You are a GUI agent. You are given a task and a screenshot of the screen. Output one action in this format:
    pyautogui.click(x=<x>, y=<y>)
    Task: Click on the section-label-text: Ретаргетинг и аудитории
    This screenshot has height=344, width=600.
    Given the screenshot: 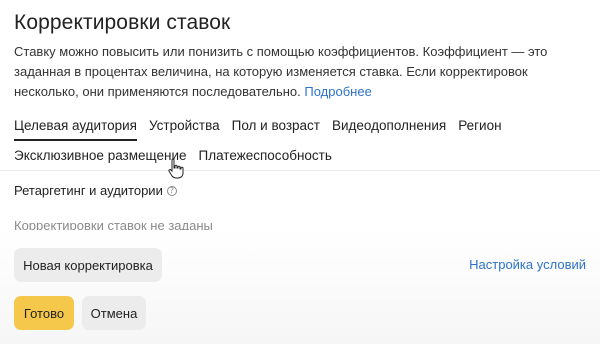 What is the action you would take?
    pyautogui.click(x=88, y=190)
    